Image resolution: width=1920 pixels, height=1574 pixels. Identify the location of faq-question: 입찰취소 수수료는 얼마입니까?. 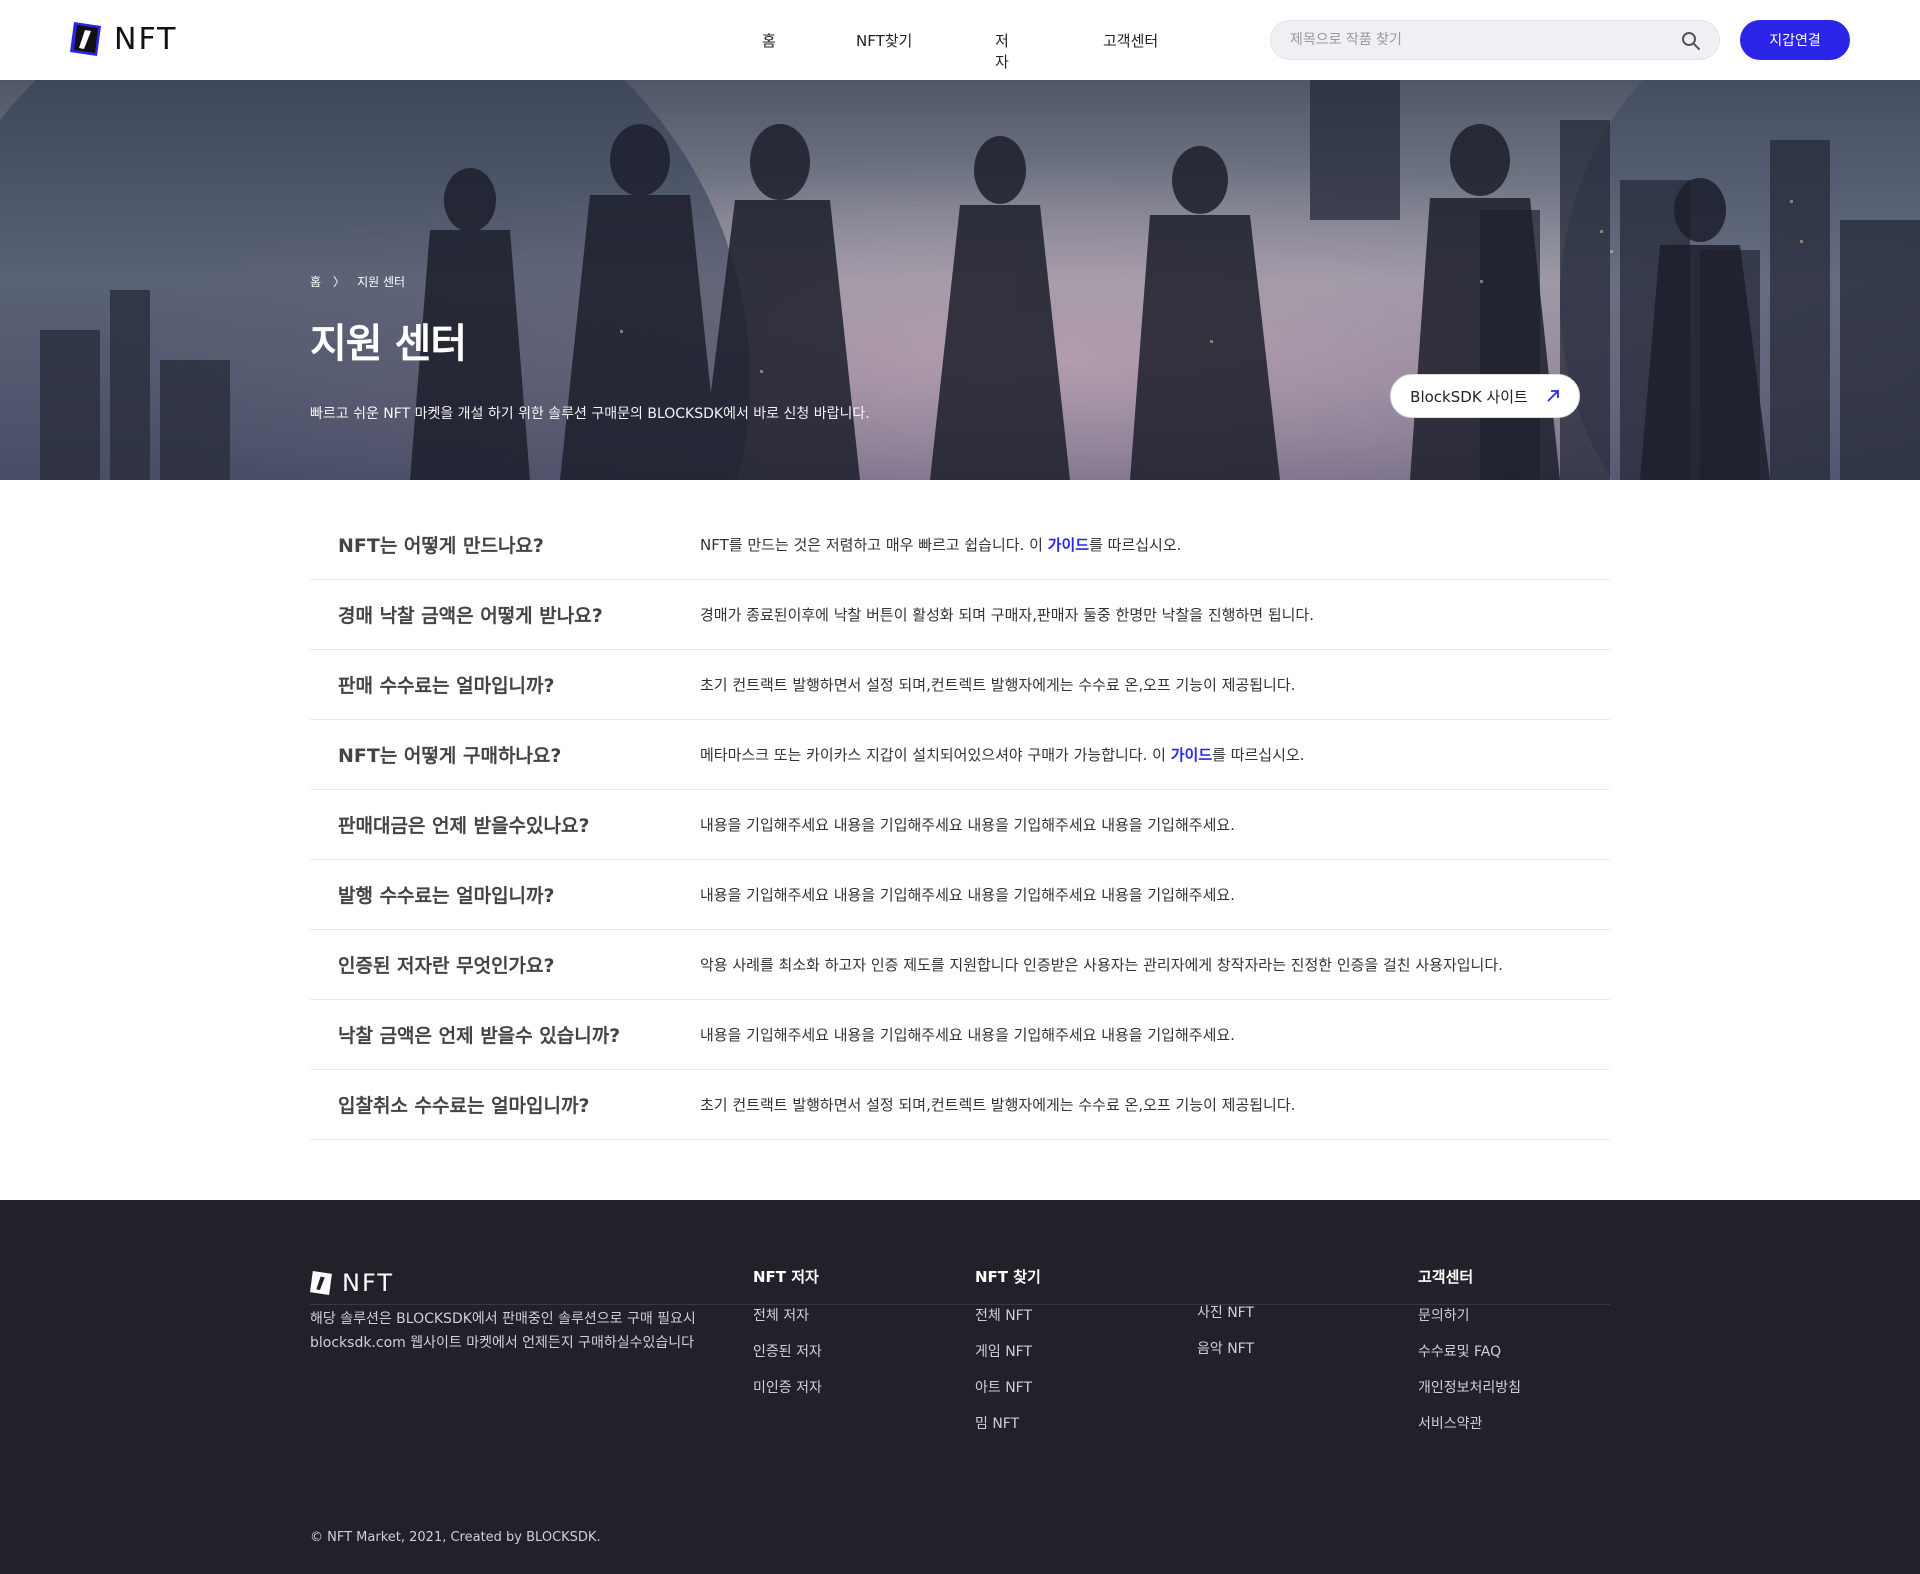
(464, 1106).